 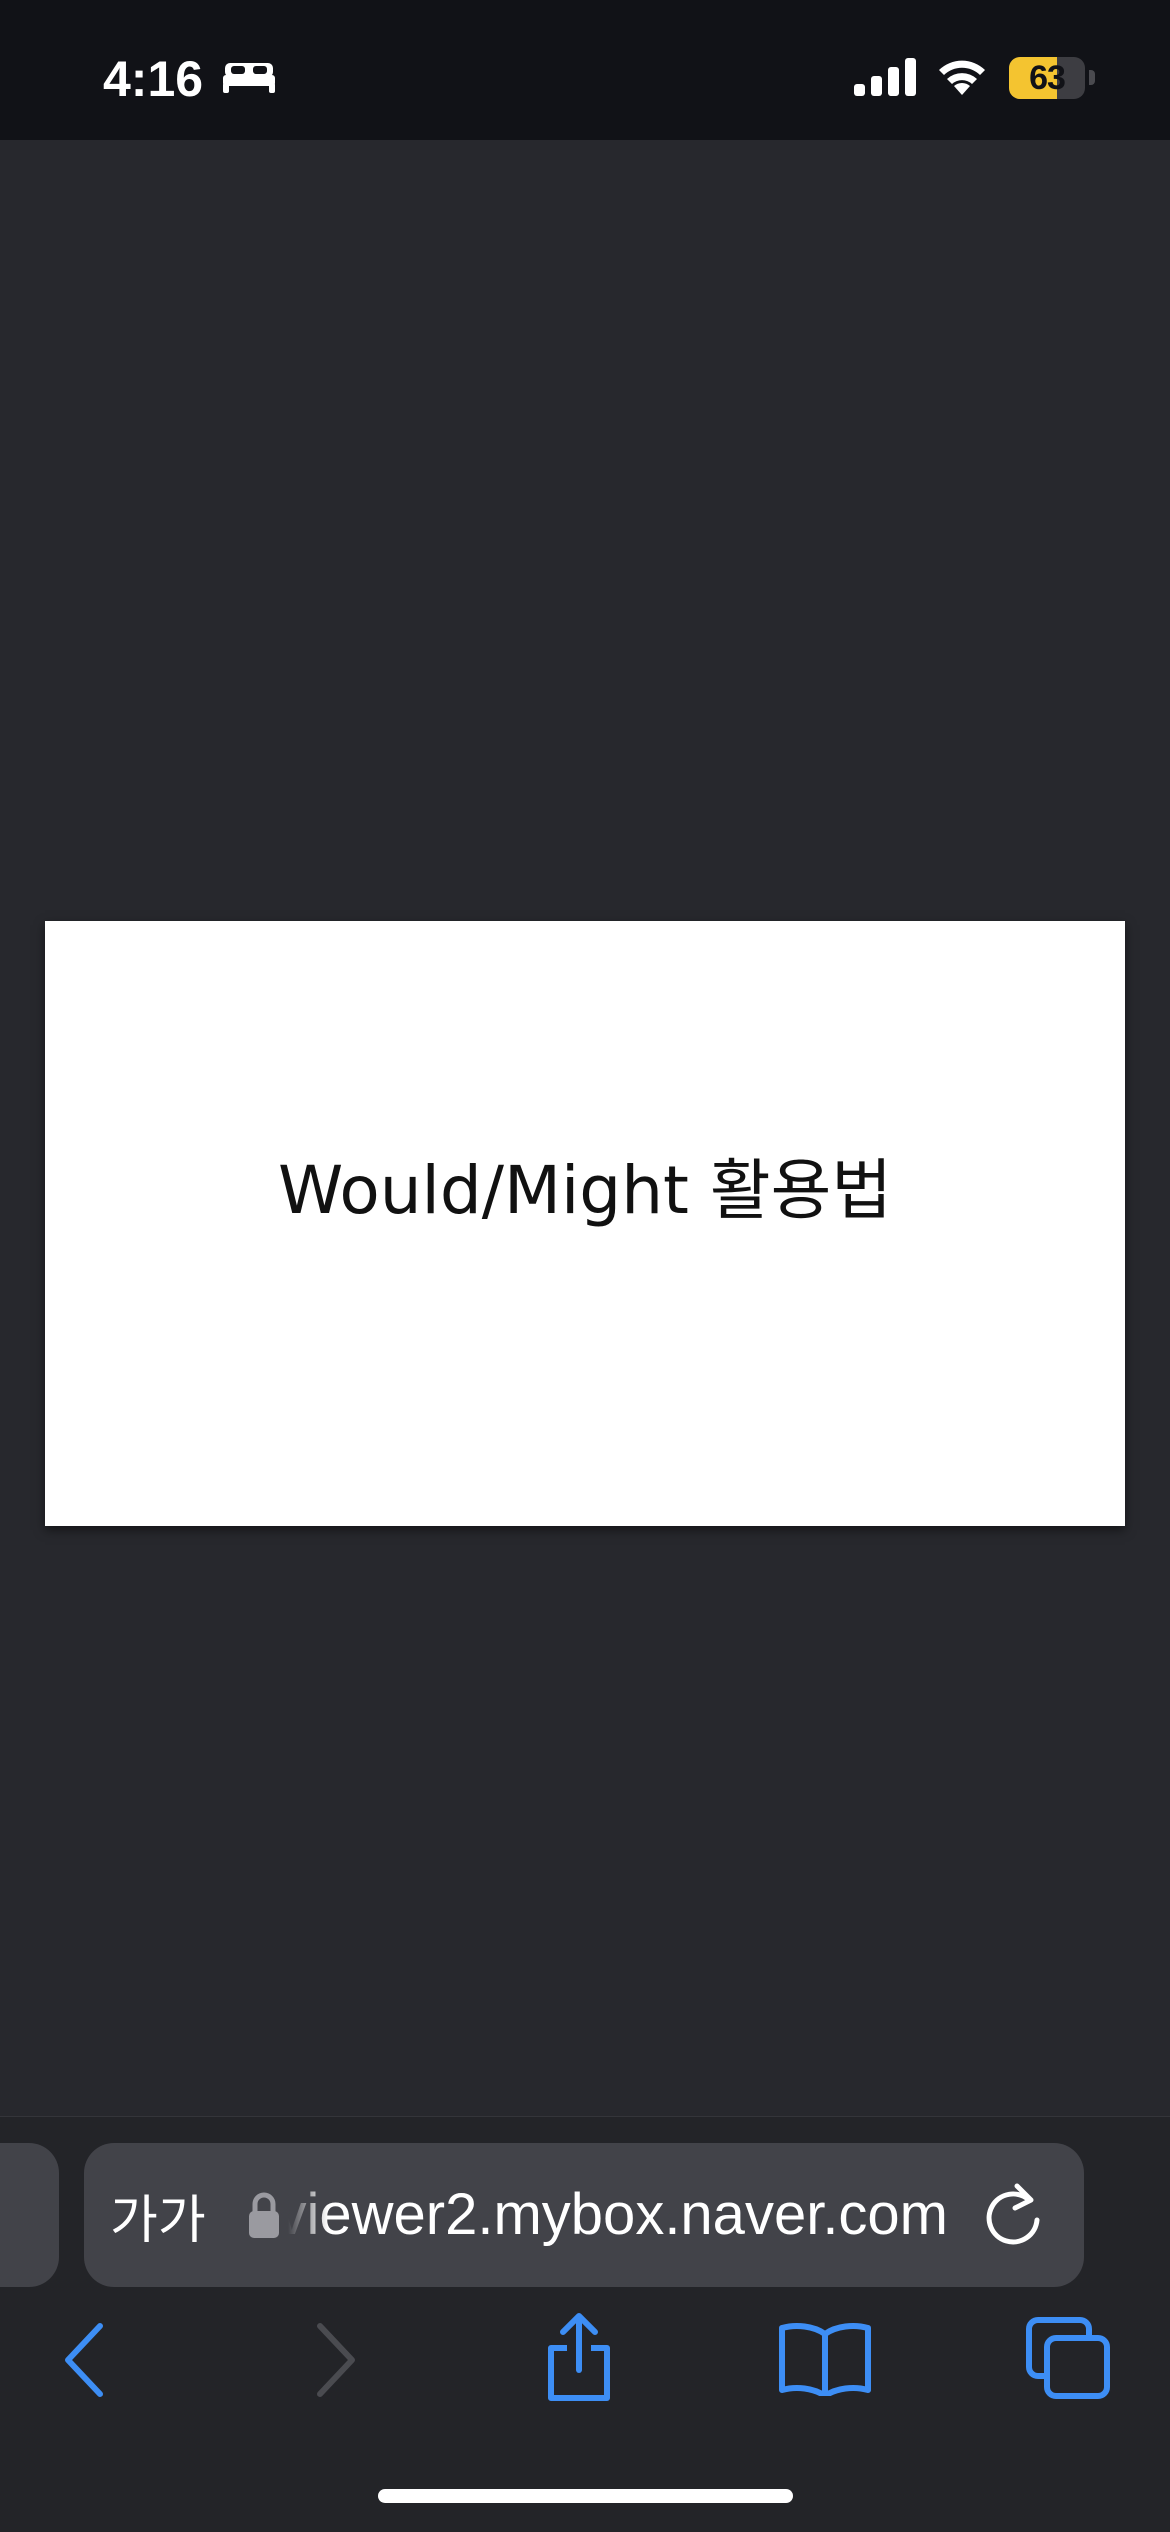 I want to click on bookmarks-button, so click(x=825, y=2358).